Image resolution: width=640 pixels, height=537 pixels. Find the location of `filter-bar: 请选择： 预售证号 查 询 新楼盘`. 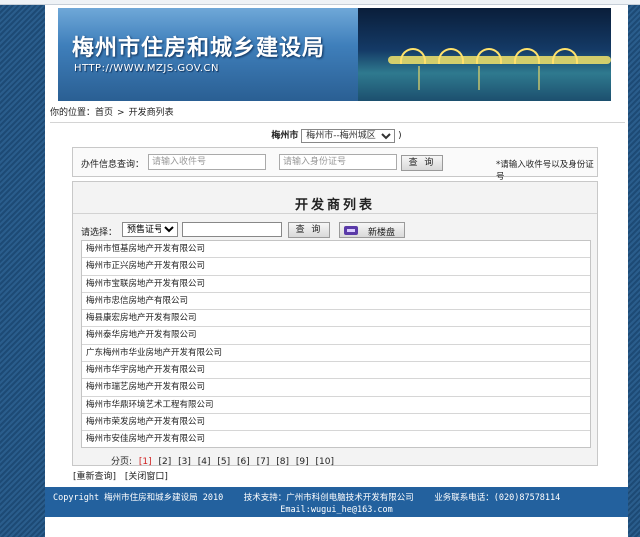

filter-bar: 请选择： 预售证号 查 询 新楼盘 is located at coordinates (336, 231).